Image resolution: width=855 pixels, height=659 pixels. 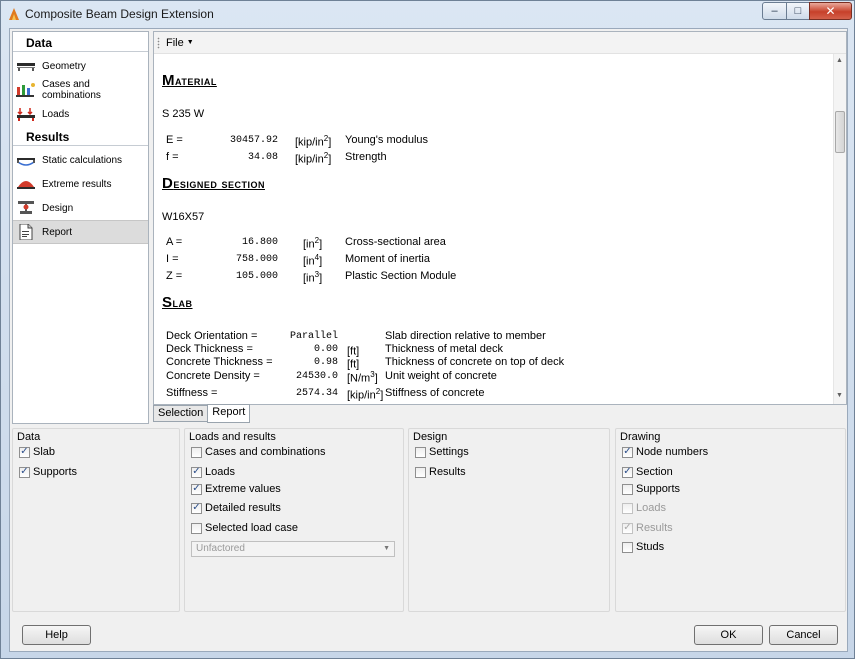 I want to click on report-description: Stiffness of concrete, so click(x=435, y=393).